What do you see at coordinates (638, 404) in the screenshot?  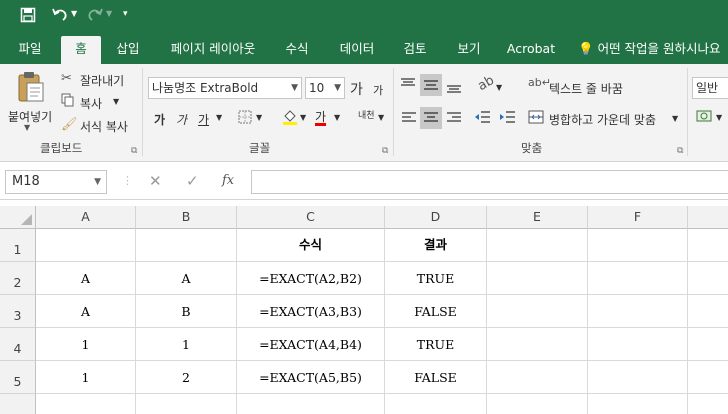 I see `cell-f6` at bounding box center [638, 404].